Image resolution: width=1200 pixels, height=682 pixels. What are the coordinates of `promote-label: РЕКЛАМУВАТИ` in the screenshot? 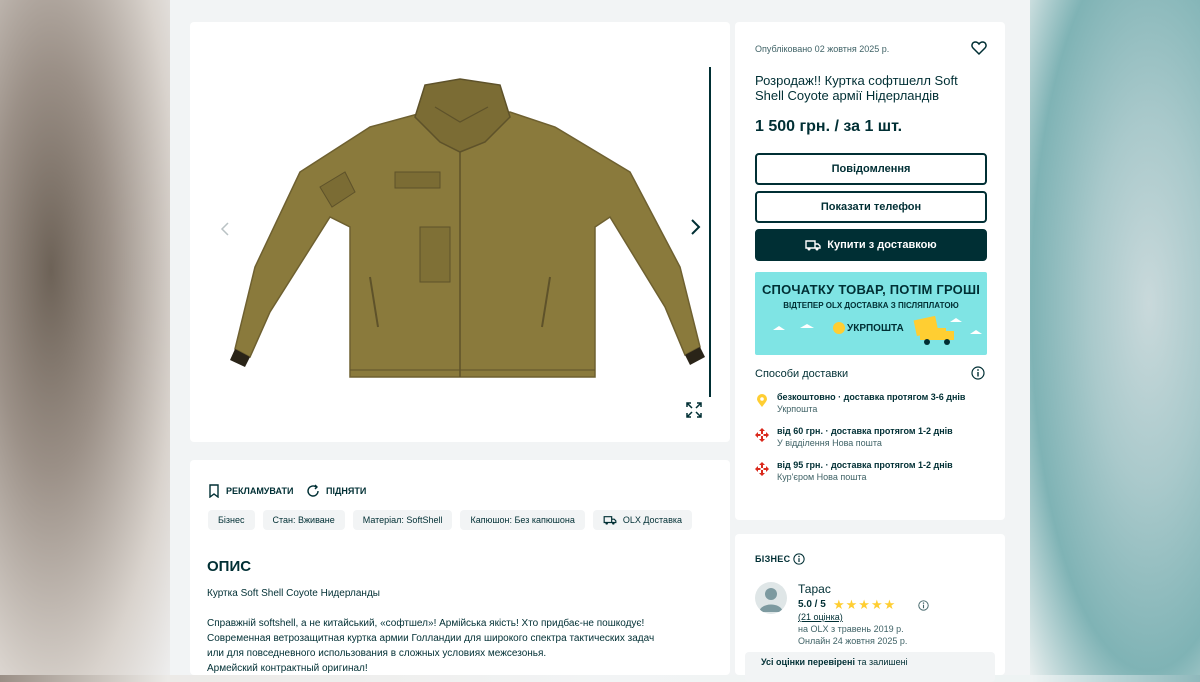 It's located at (260, 491).